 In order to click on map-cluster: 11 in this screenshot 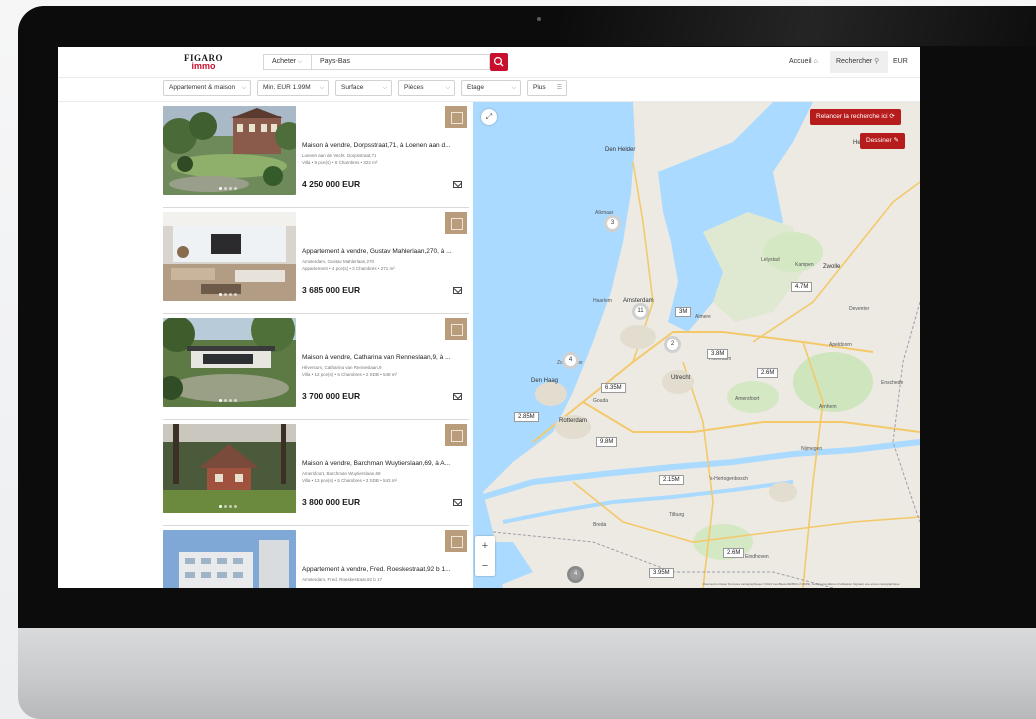, I will do `click(640, 311)`.